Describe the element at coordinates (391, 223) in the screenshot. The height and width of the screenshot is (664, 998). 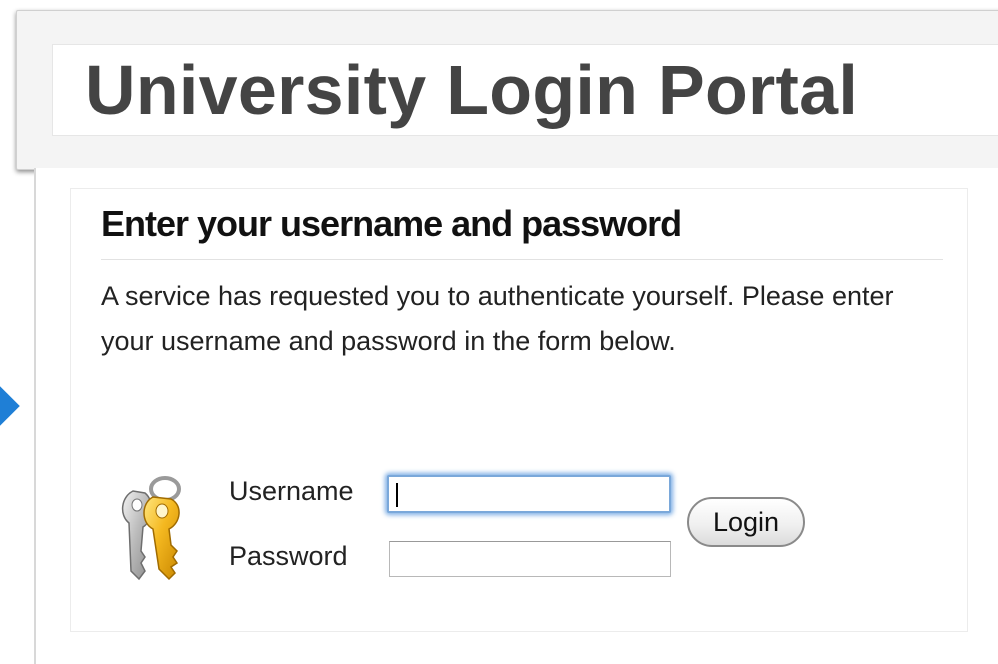
I see `login-heading: Enter your username and password` at that location.